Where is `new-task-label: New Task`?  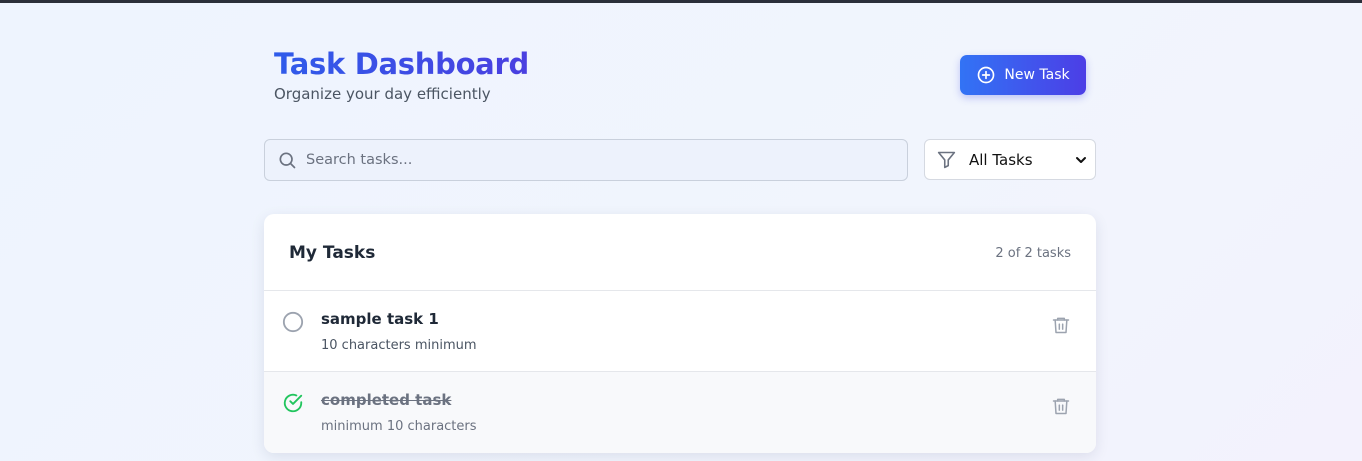 new-task-label: New Task is located at coordinates (1037, 75).